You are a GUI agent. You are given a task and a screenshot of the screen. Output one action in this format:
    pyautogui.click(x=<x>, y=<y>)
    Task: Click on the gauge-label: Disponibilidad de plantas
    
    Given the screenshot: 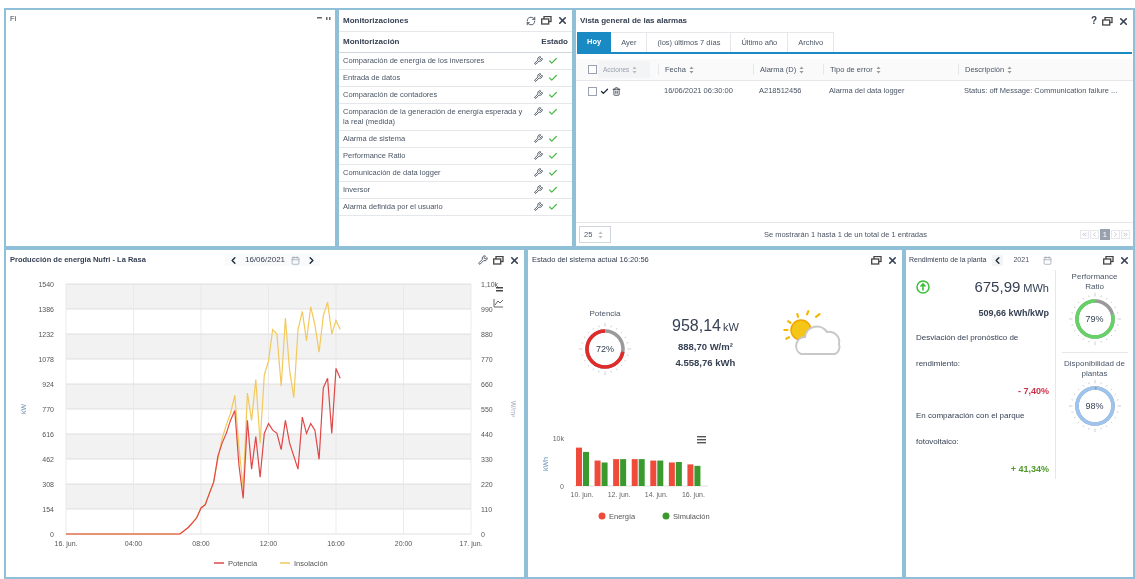 What is the action you would take?
    pyautogui.click(x=1094, y=369)
    